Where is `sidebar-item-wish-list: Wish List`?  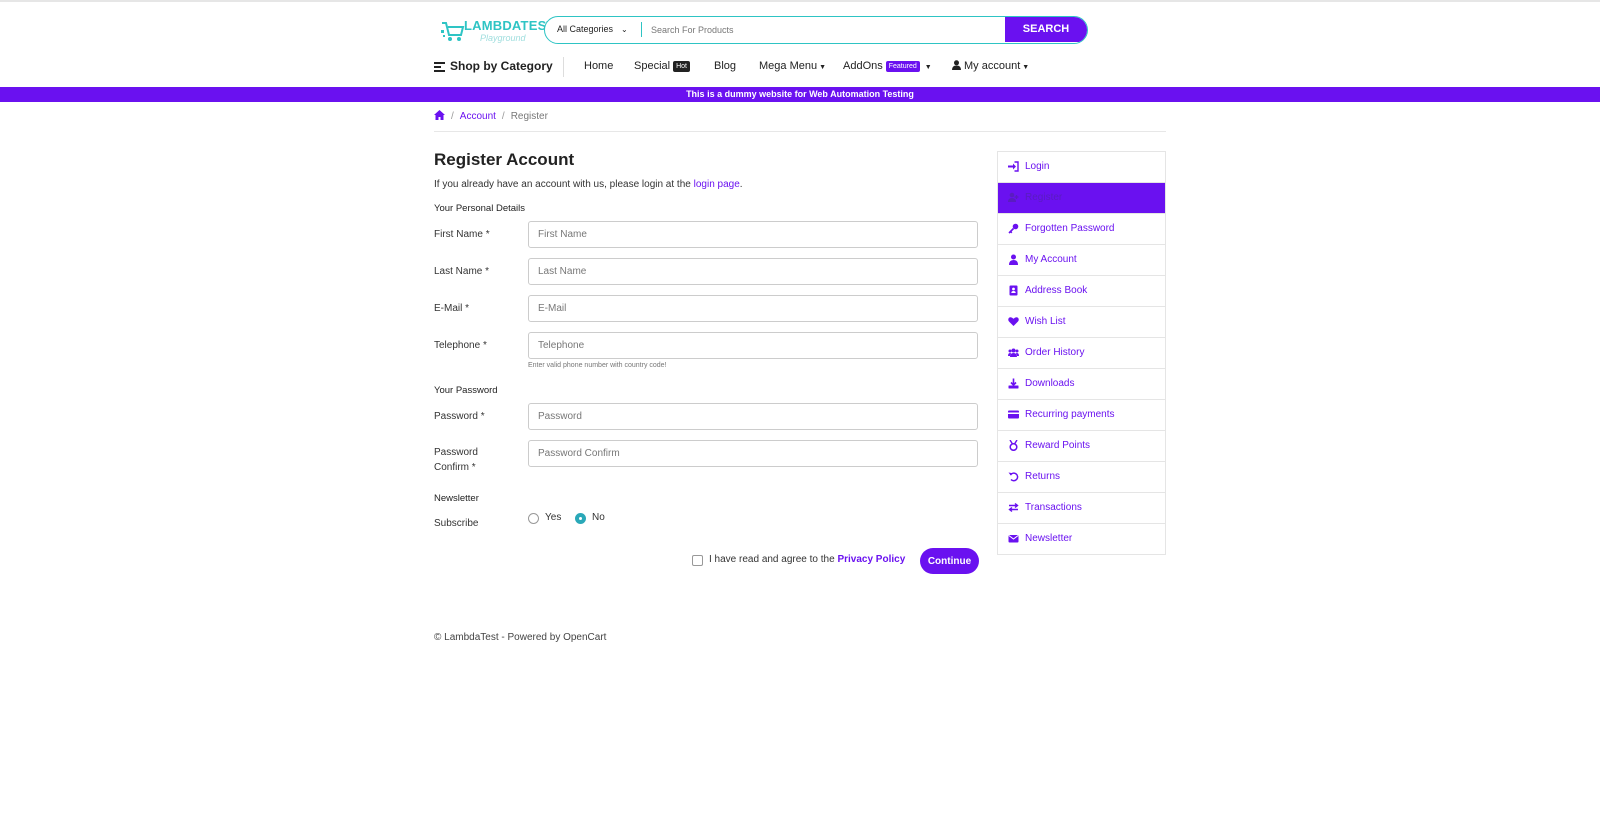 sidebar-item-wish-list: Wish List is located at coordinates (1081, 322).